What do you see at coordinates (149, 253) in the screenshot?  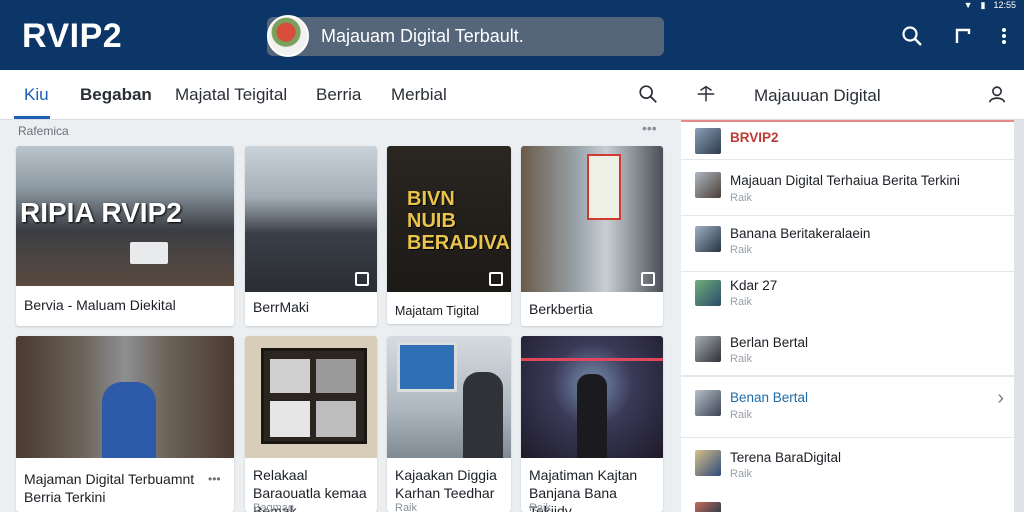 I see `tablet-graphic` at bounding box center [149, 253].